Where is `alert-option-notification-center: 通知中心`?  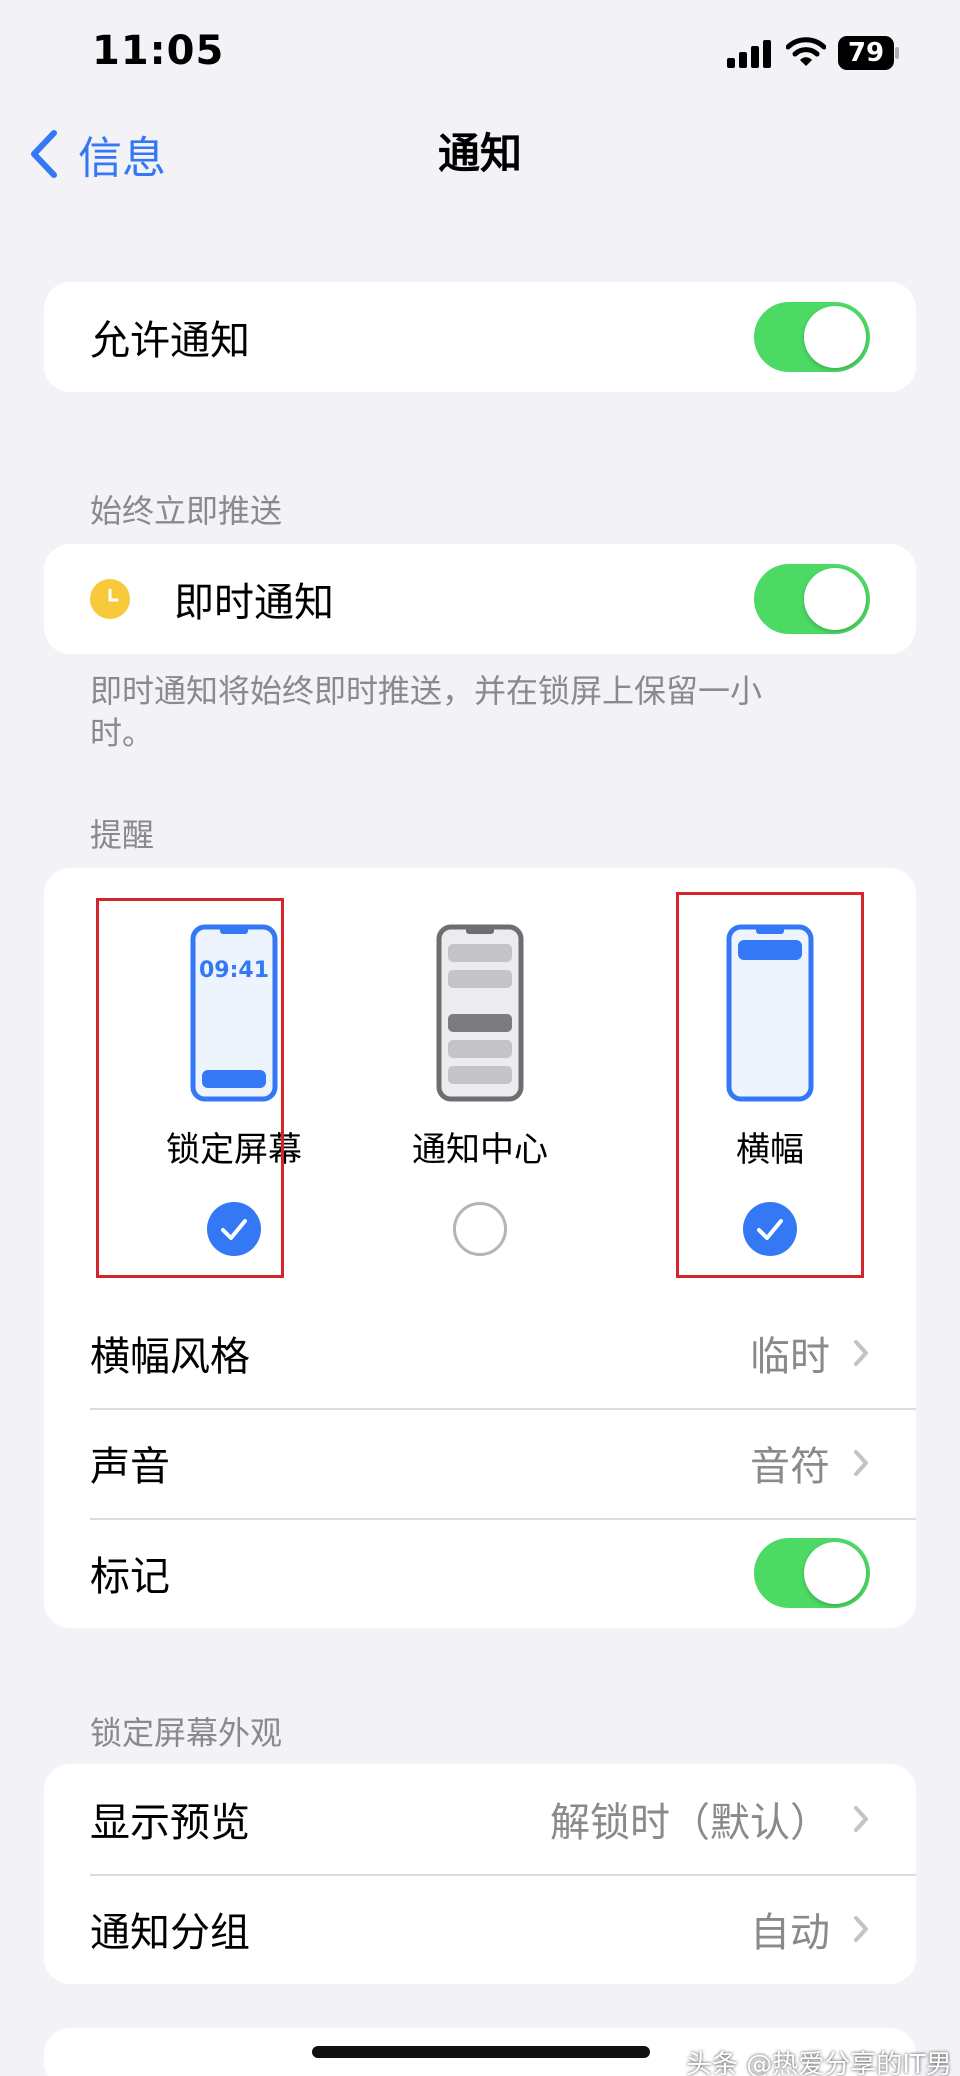 alert-option-notification-center: 通知中心 is located at coordinates (480, 1083).